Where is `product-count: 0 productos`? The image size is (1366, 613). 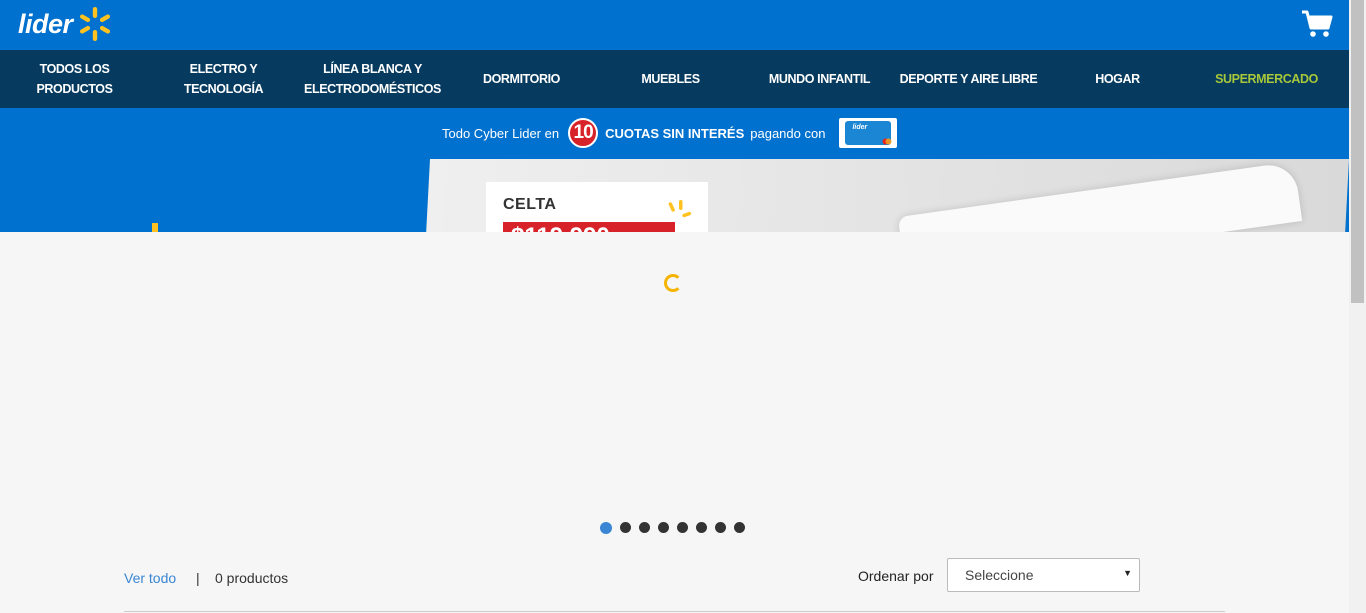 product-count: 0 productos is located at coordinates (252, 578).